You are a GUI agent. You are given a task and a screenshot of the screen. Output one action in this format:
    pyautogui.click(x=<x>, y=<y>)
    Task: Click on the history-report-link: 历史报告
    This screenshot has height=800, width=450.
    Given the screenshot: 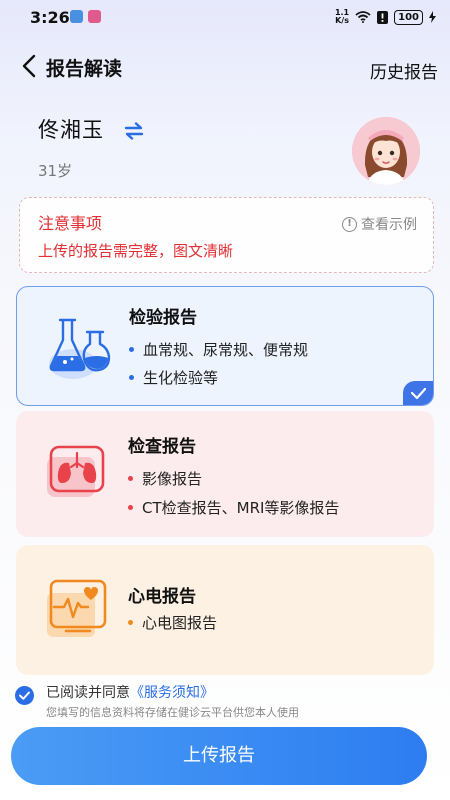 What is the action you would take?
    pyautogui.click(x=404, y=70)
    